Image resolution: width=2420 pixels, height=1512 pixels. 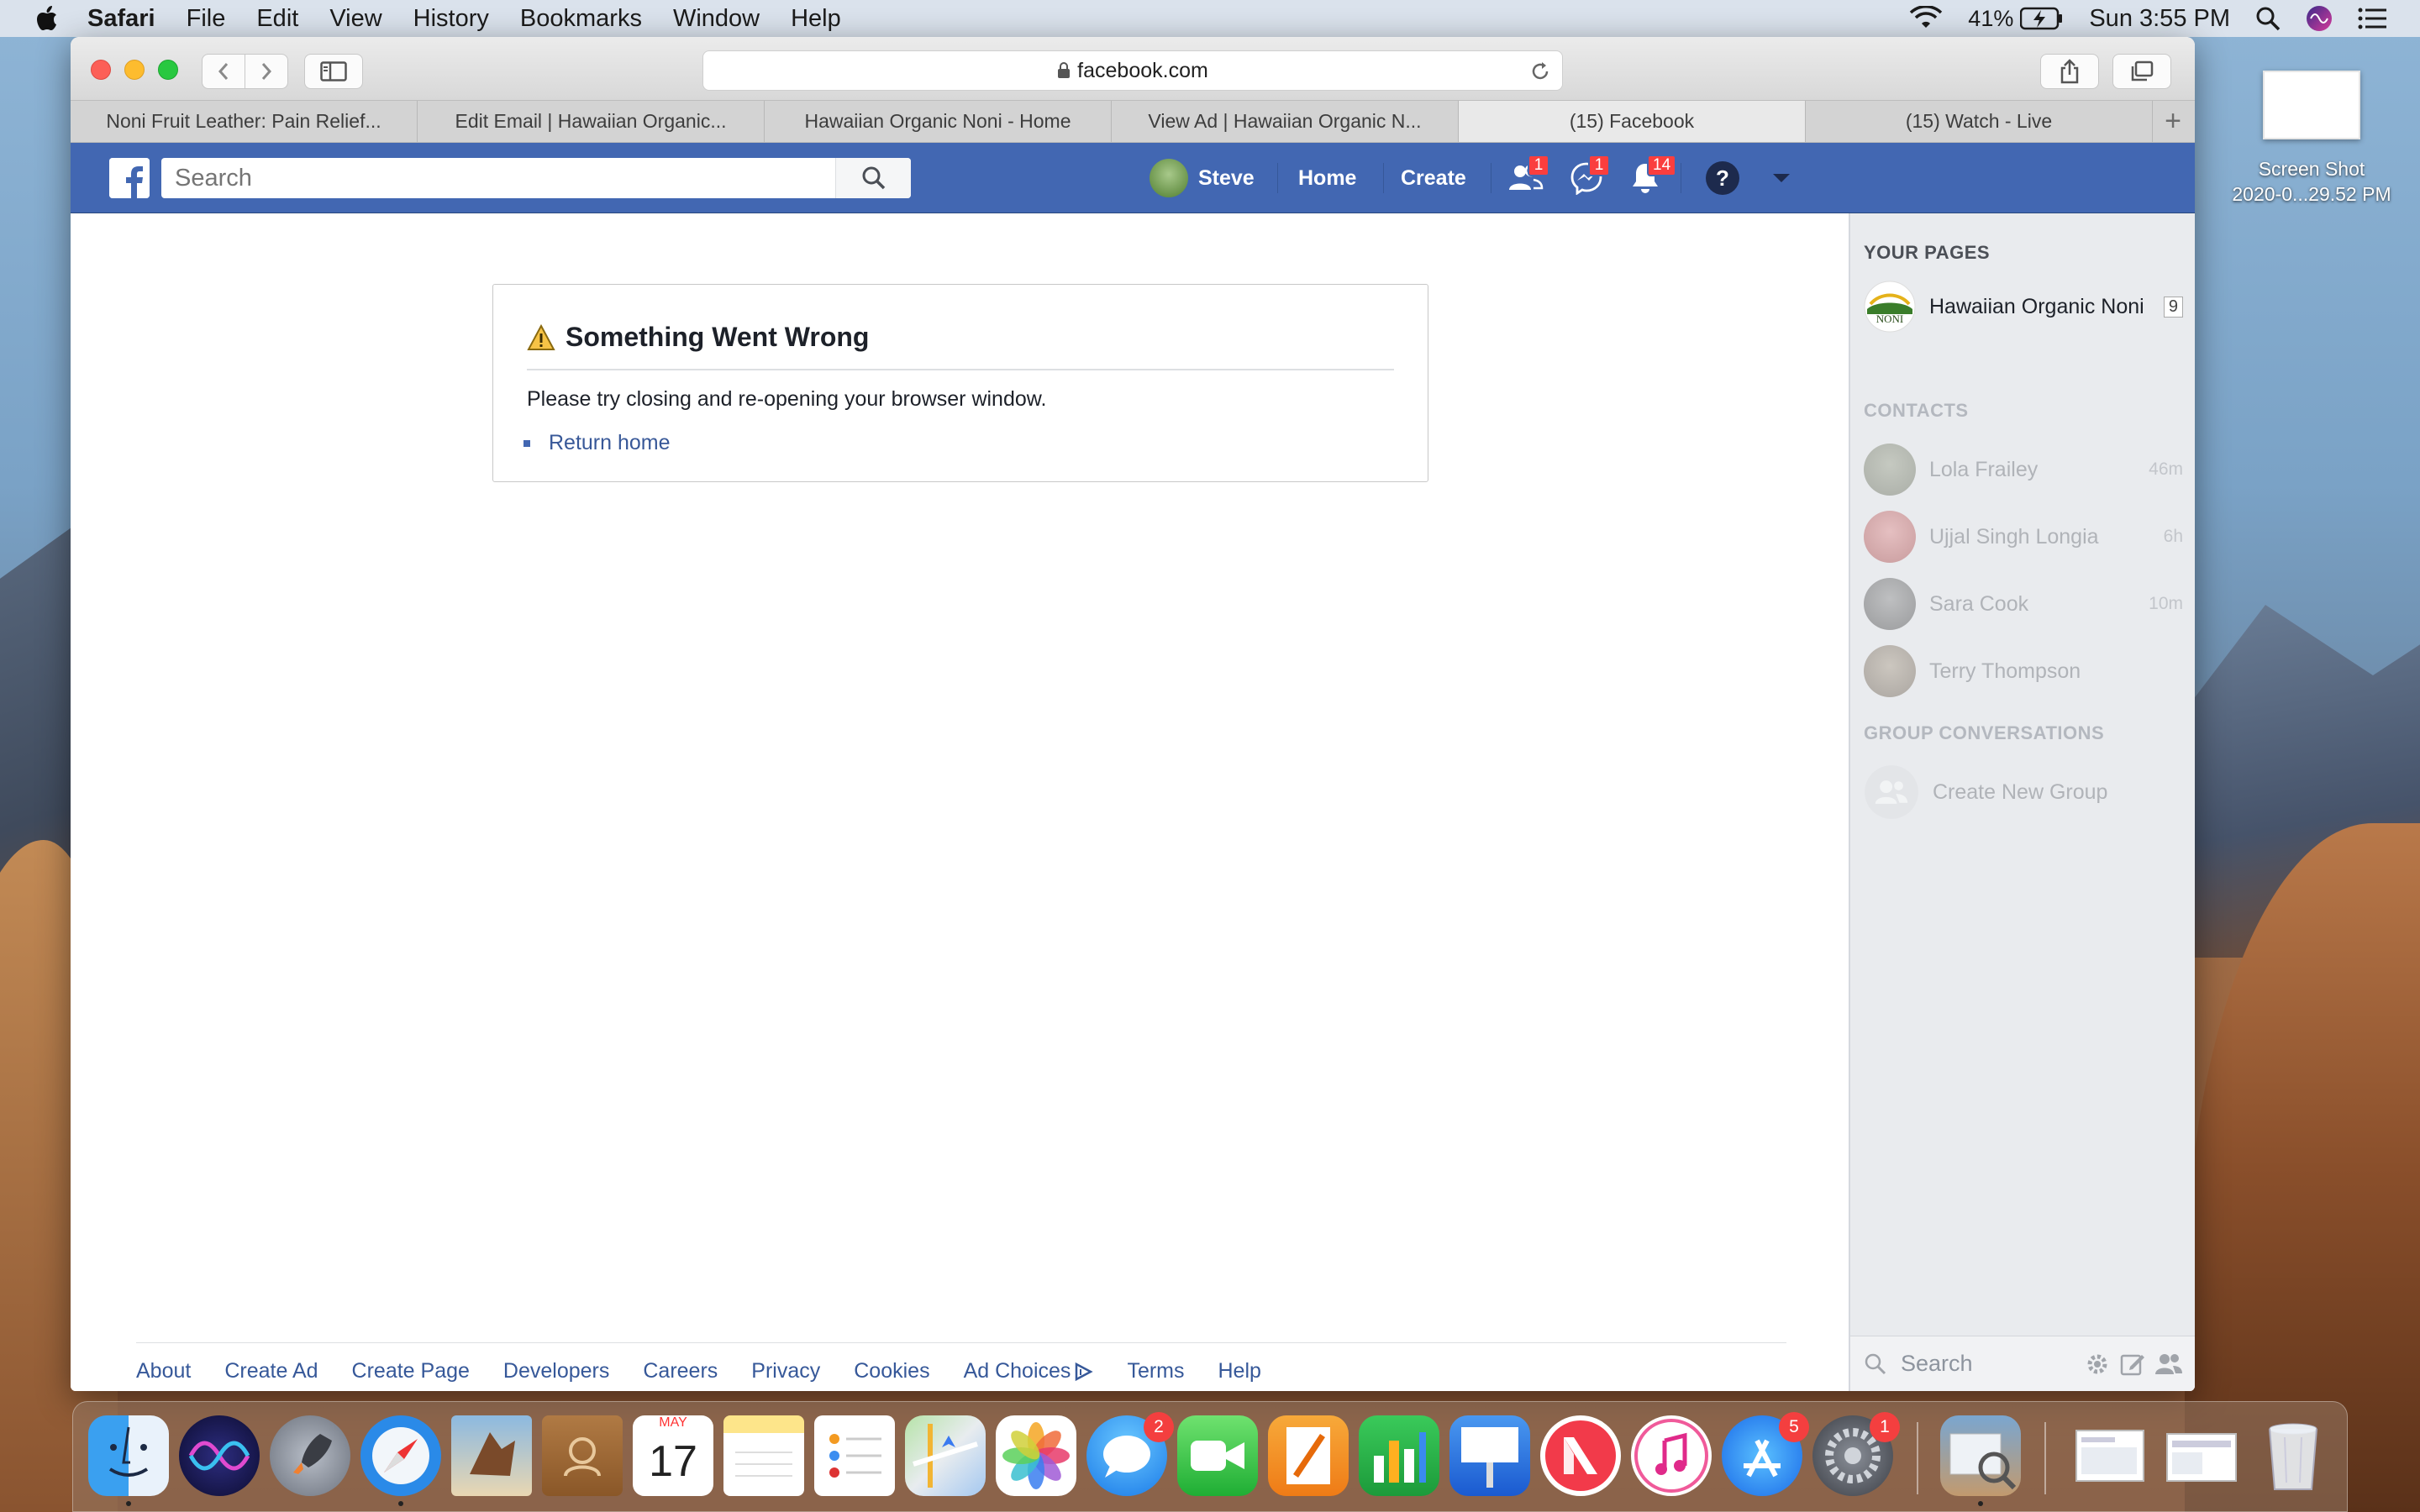 What do you see at coordinates (121, 19) in the screenshot?
I see `menu-safari: Safari` at bounding box center [121, 19].